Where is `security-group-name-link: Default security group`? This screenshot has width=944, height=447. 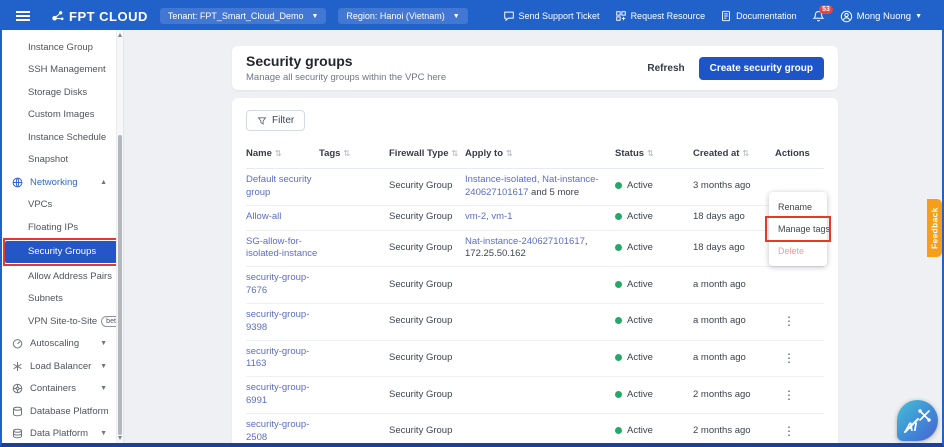 security-group-name-link: Default security group is located at coordinates (278, 186).